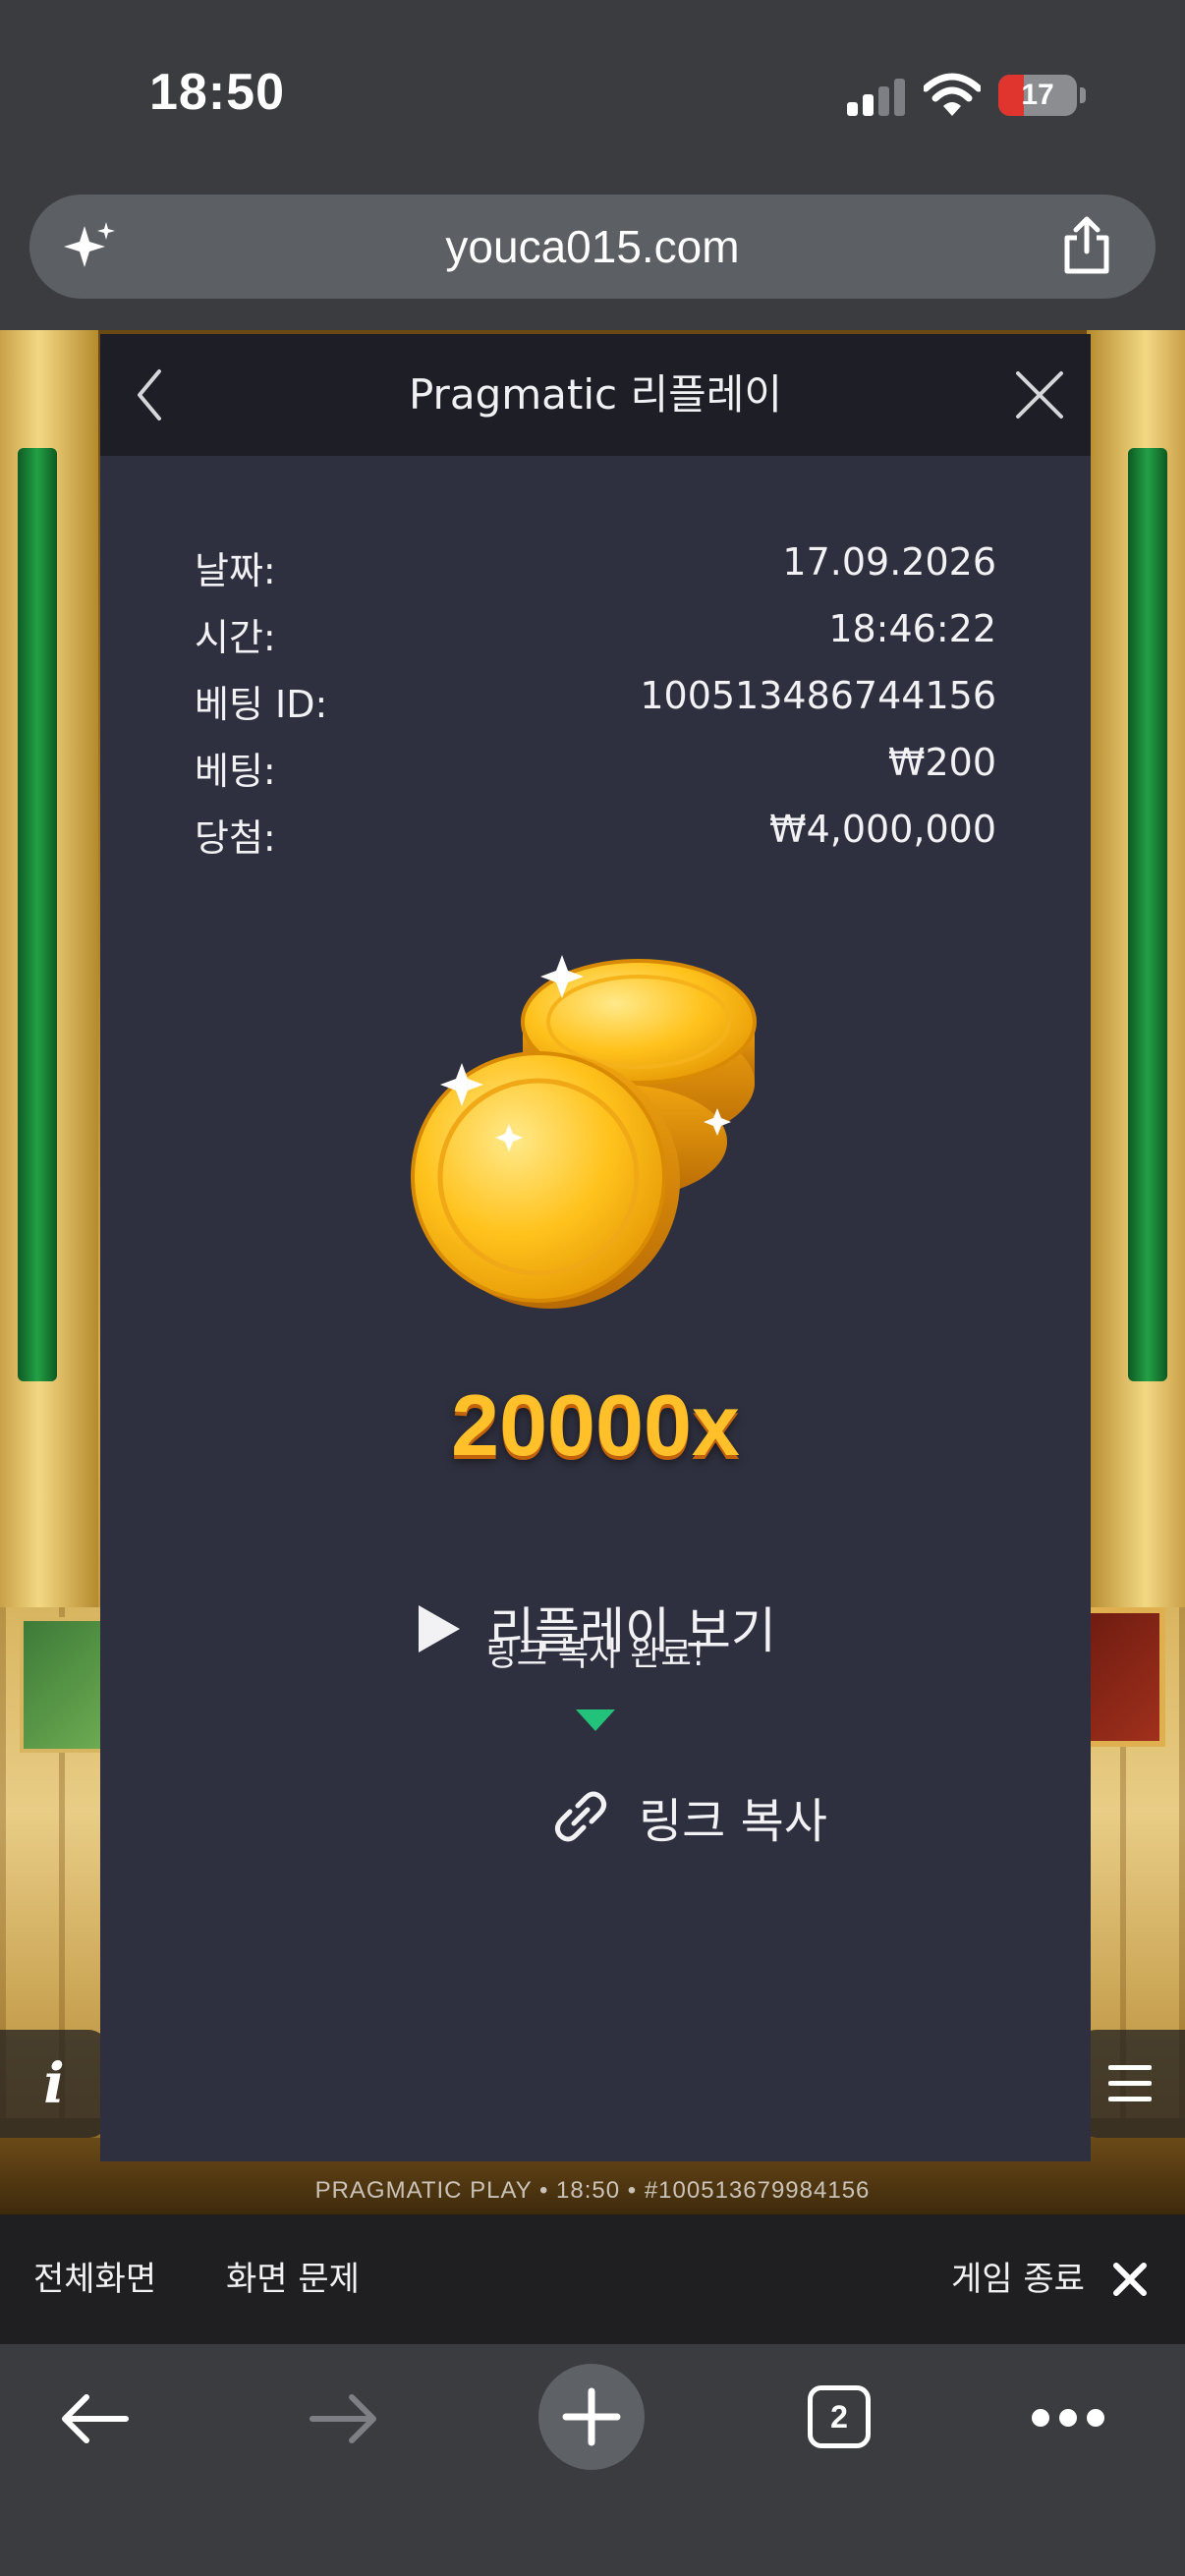 The image size is (1185, 2576). What do you see at coordinates (236, 570) in the screenshot?
I see `date-label: 날짜:` at bounding box center [236, 570].